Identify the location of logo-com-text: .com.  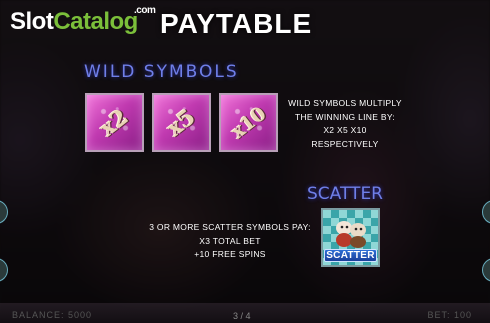
(145, 10).